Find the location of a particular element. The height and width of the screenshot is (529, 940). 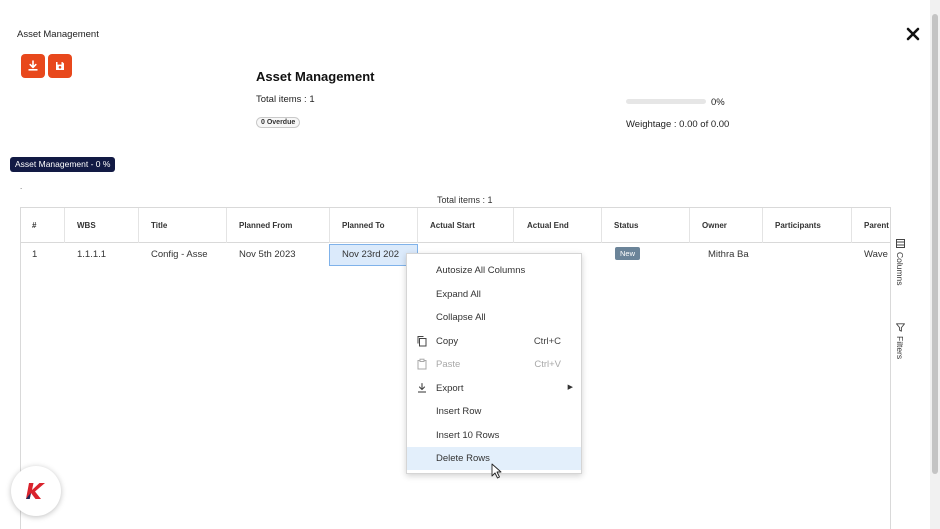

column-header-planned-from: Planned From is located at coordinates (279, 225).